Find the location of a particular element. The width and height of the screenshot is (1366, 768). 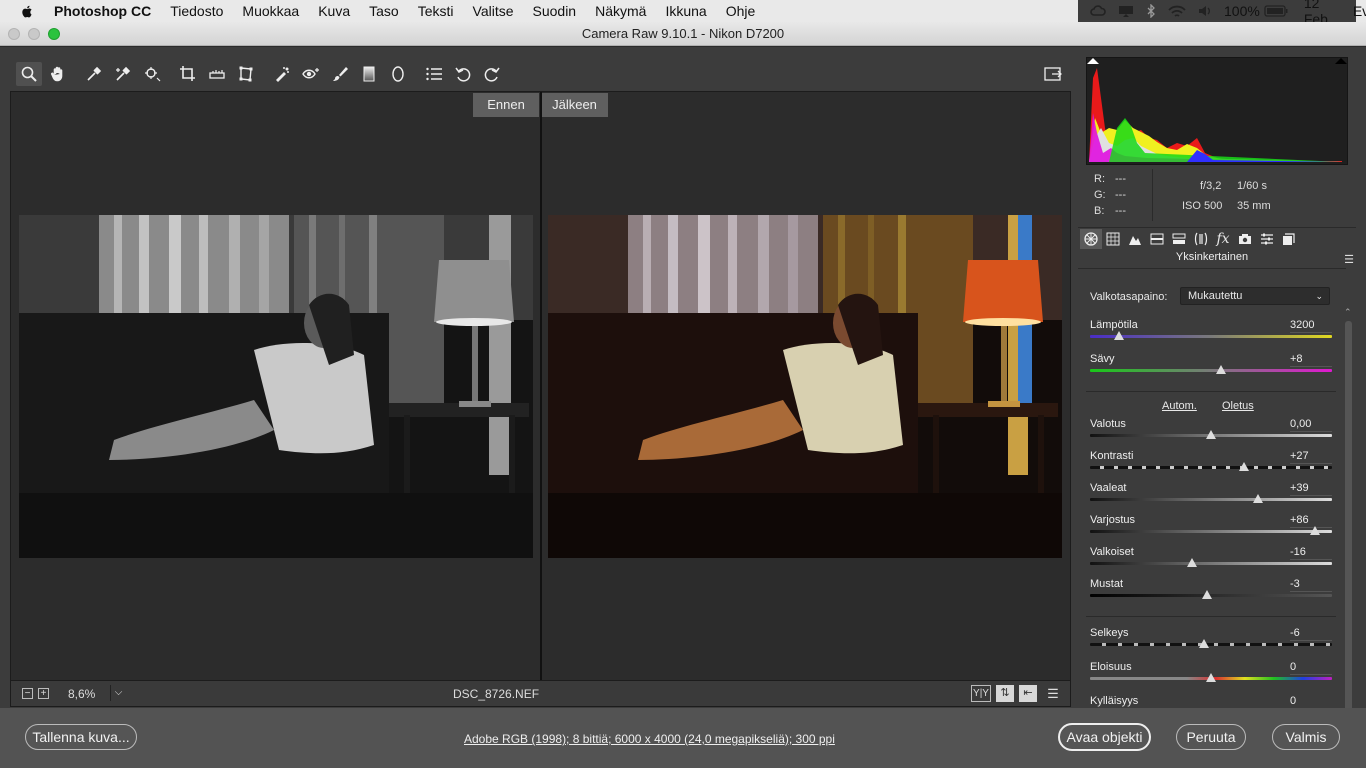

copy-settings-icon: ⇤ is located at coordinates (1028, 693).